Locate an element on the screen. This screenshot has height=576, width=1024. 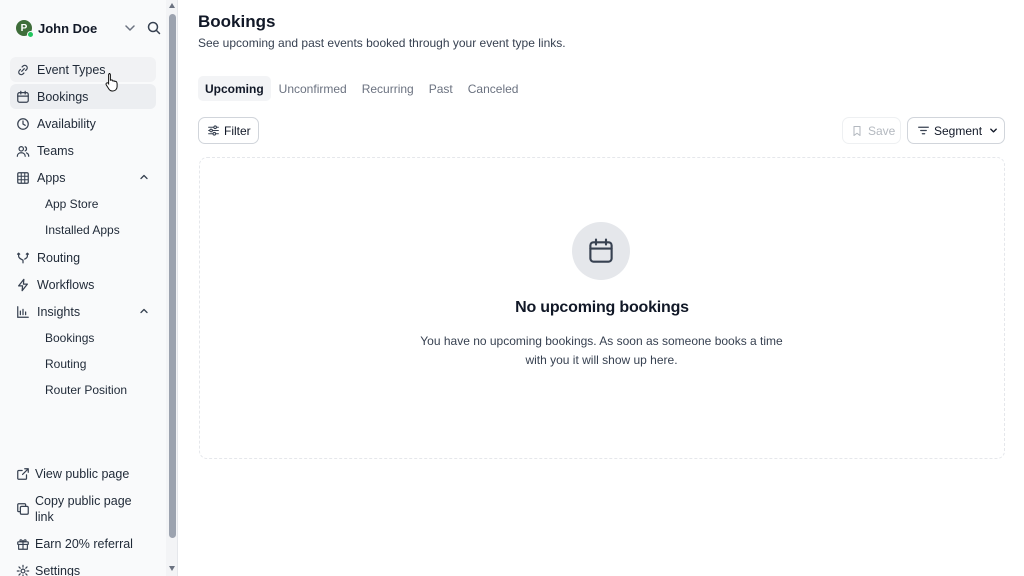
user-menu: P John Doe is located at coordinates (89, 28).